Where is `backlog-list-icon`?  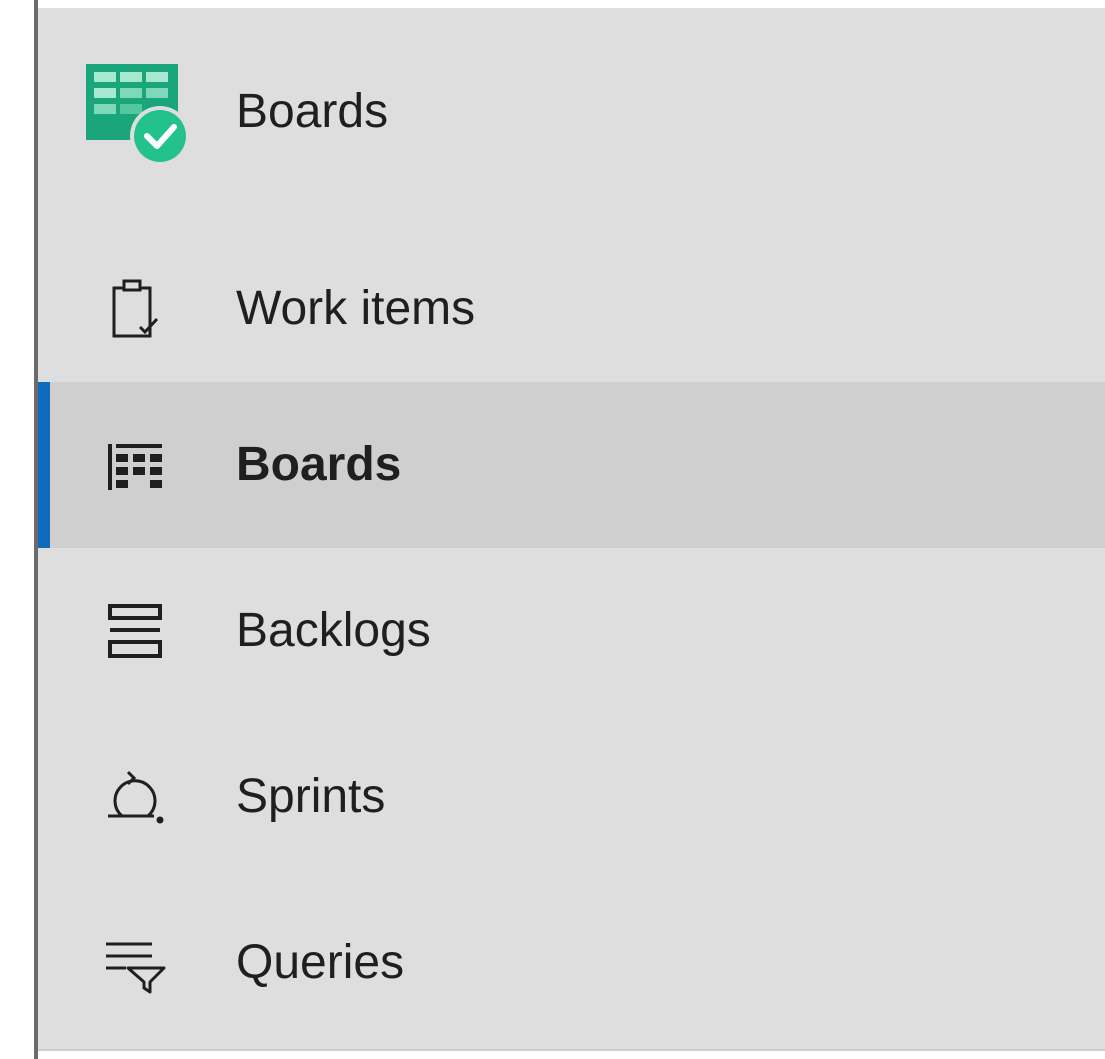 backlog-list-icon is located at coordinates (135, 631).